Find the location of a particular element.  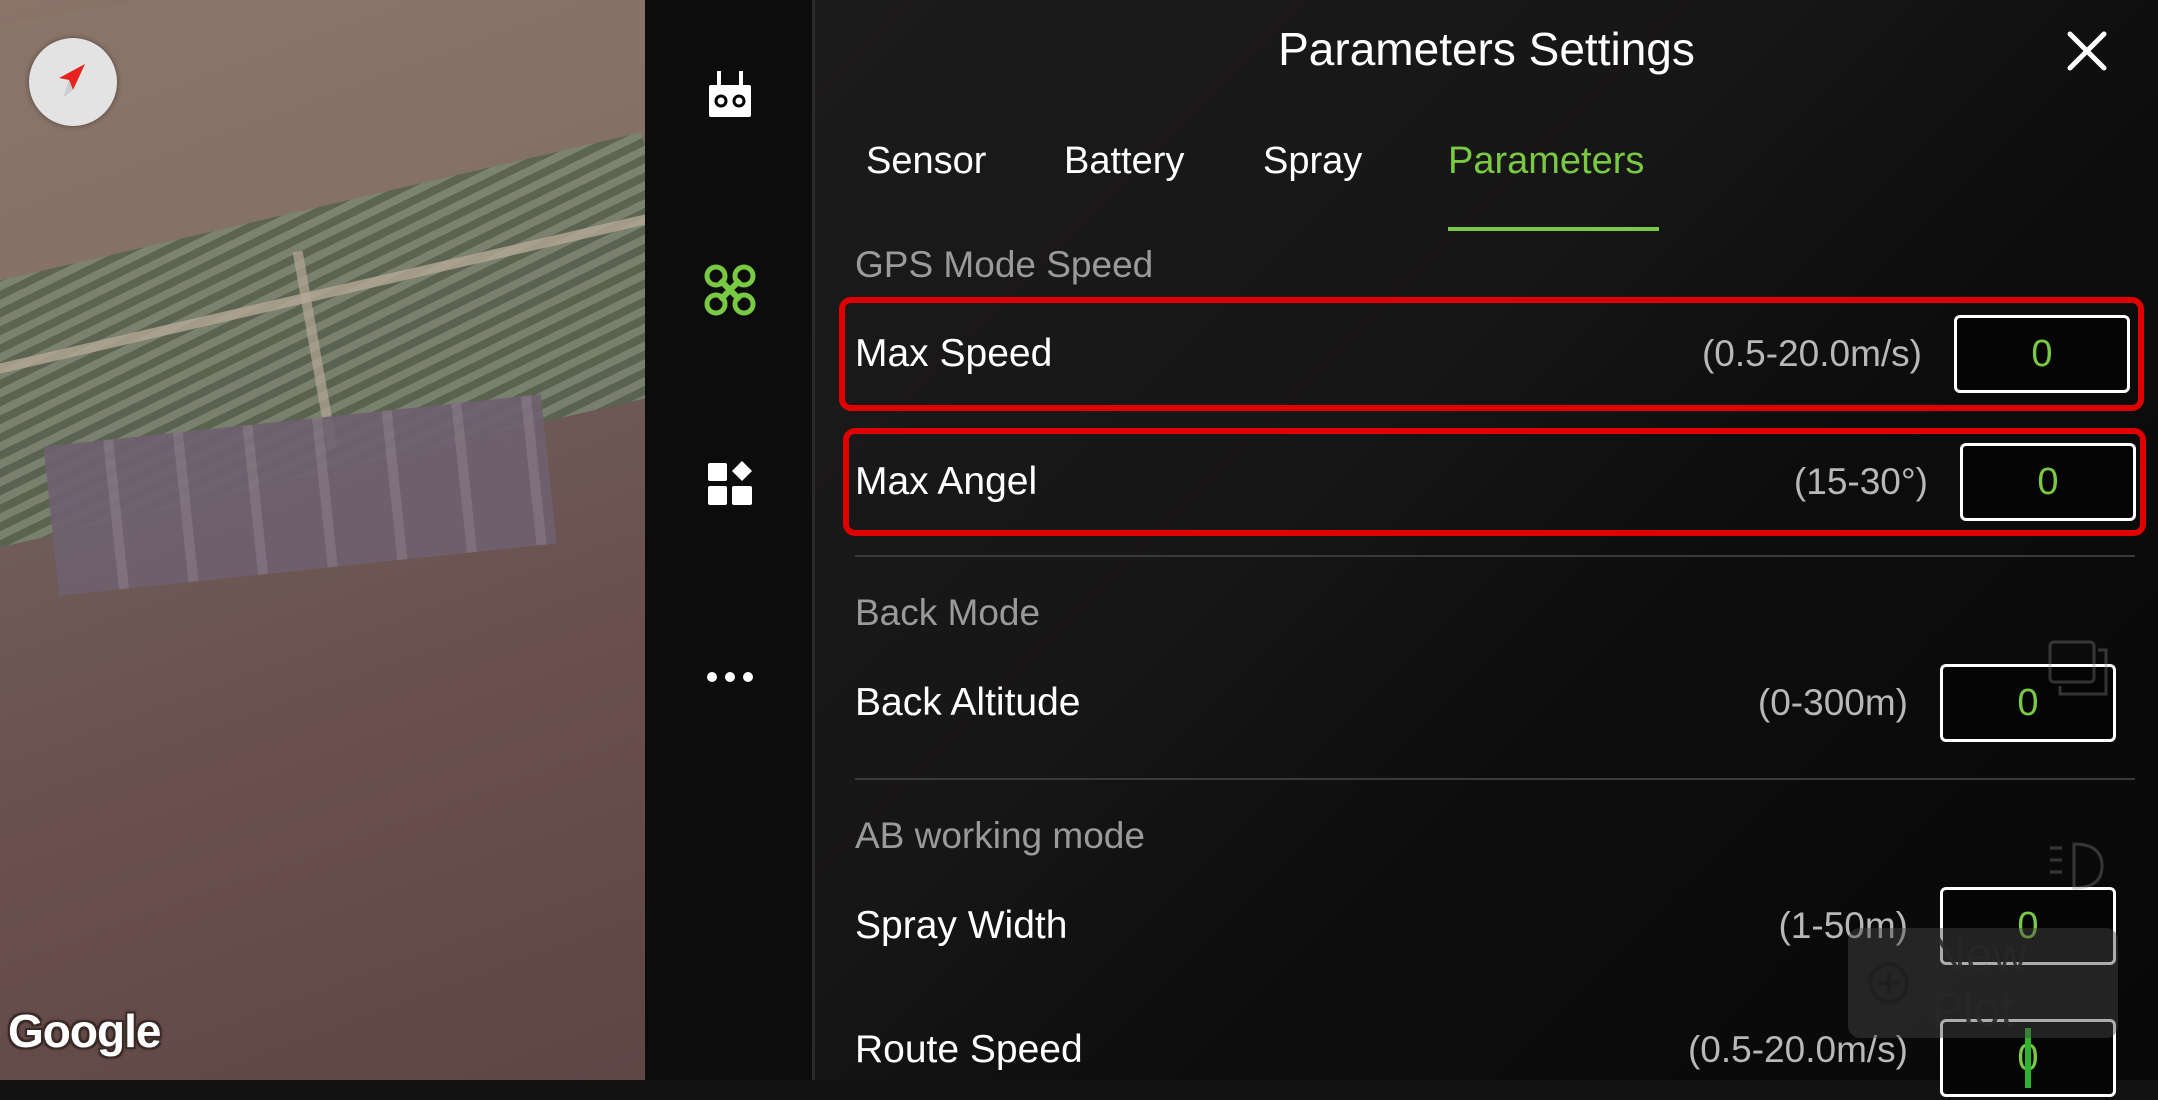

max-speed-input: 0 is located at coordinates (2042, 354).